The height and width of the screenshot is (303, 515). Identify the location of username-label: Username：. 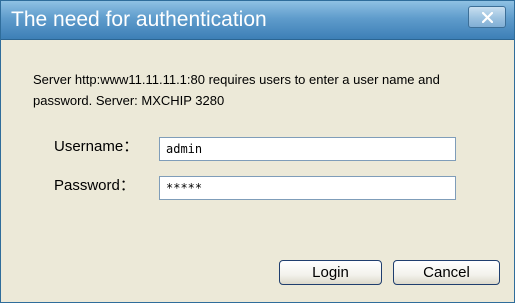
(96, 146).